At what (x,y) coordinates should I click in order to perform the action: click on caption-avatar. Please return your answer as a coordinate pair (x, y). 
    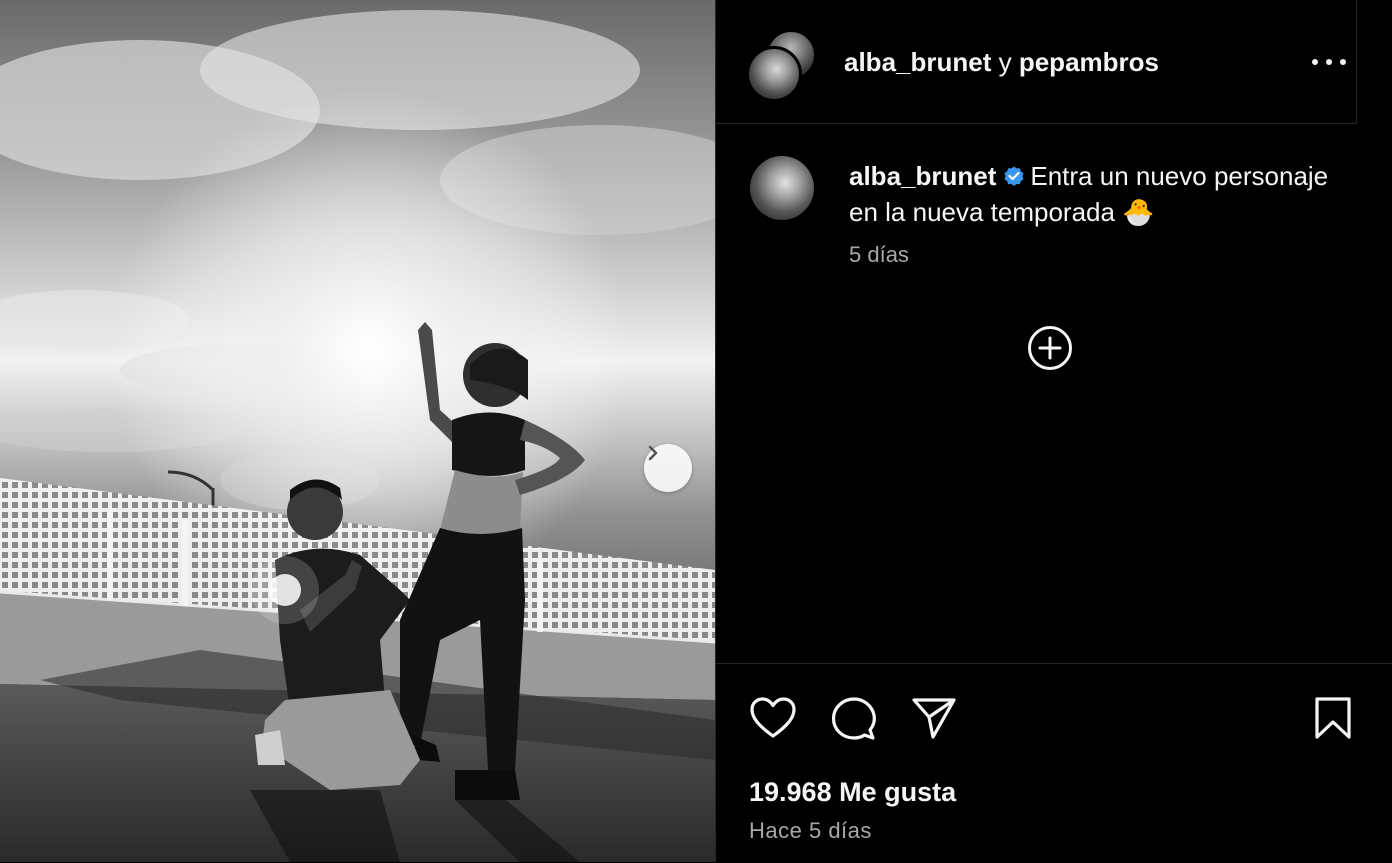
    Looking at the image, I should click on (782, 188).